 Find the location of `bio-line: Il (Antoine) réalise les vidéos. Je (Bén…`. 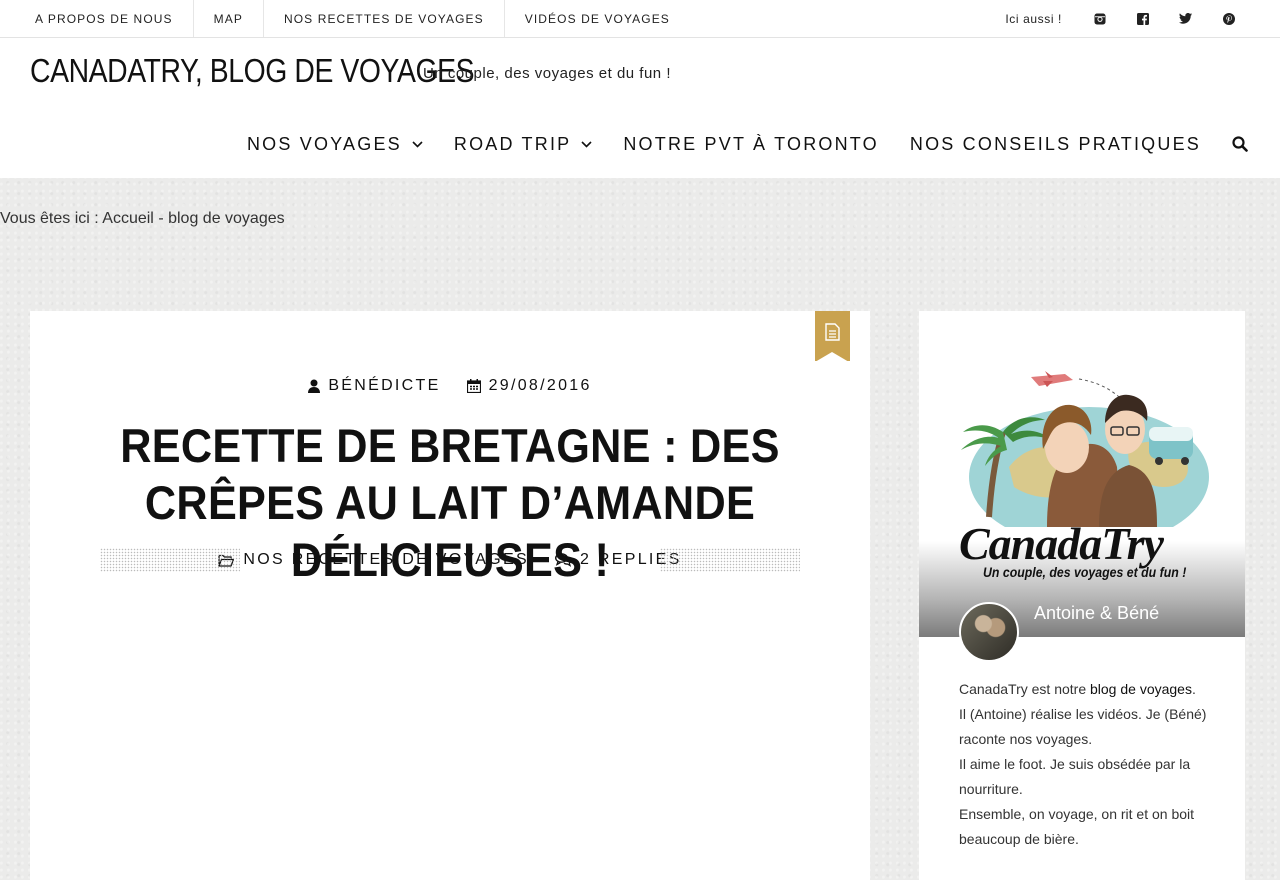

bio-line: Il (Antoine) réalise les vidéos. Je (Bén… is located at coordinates (1083, 726).